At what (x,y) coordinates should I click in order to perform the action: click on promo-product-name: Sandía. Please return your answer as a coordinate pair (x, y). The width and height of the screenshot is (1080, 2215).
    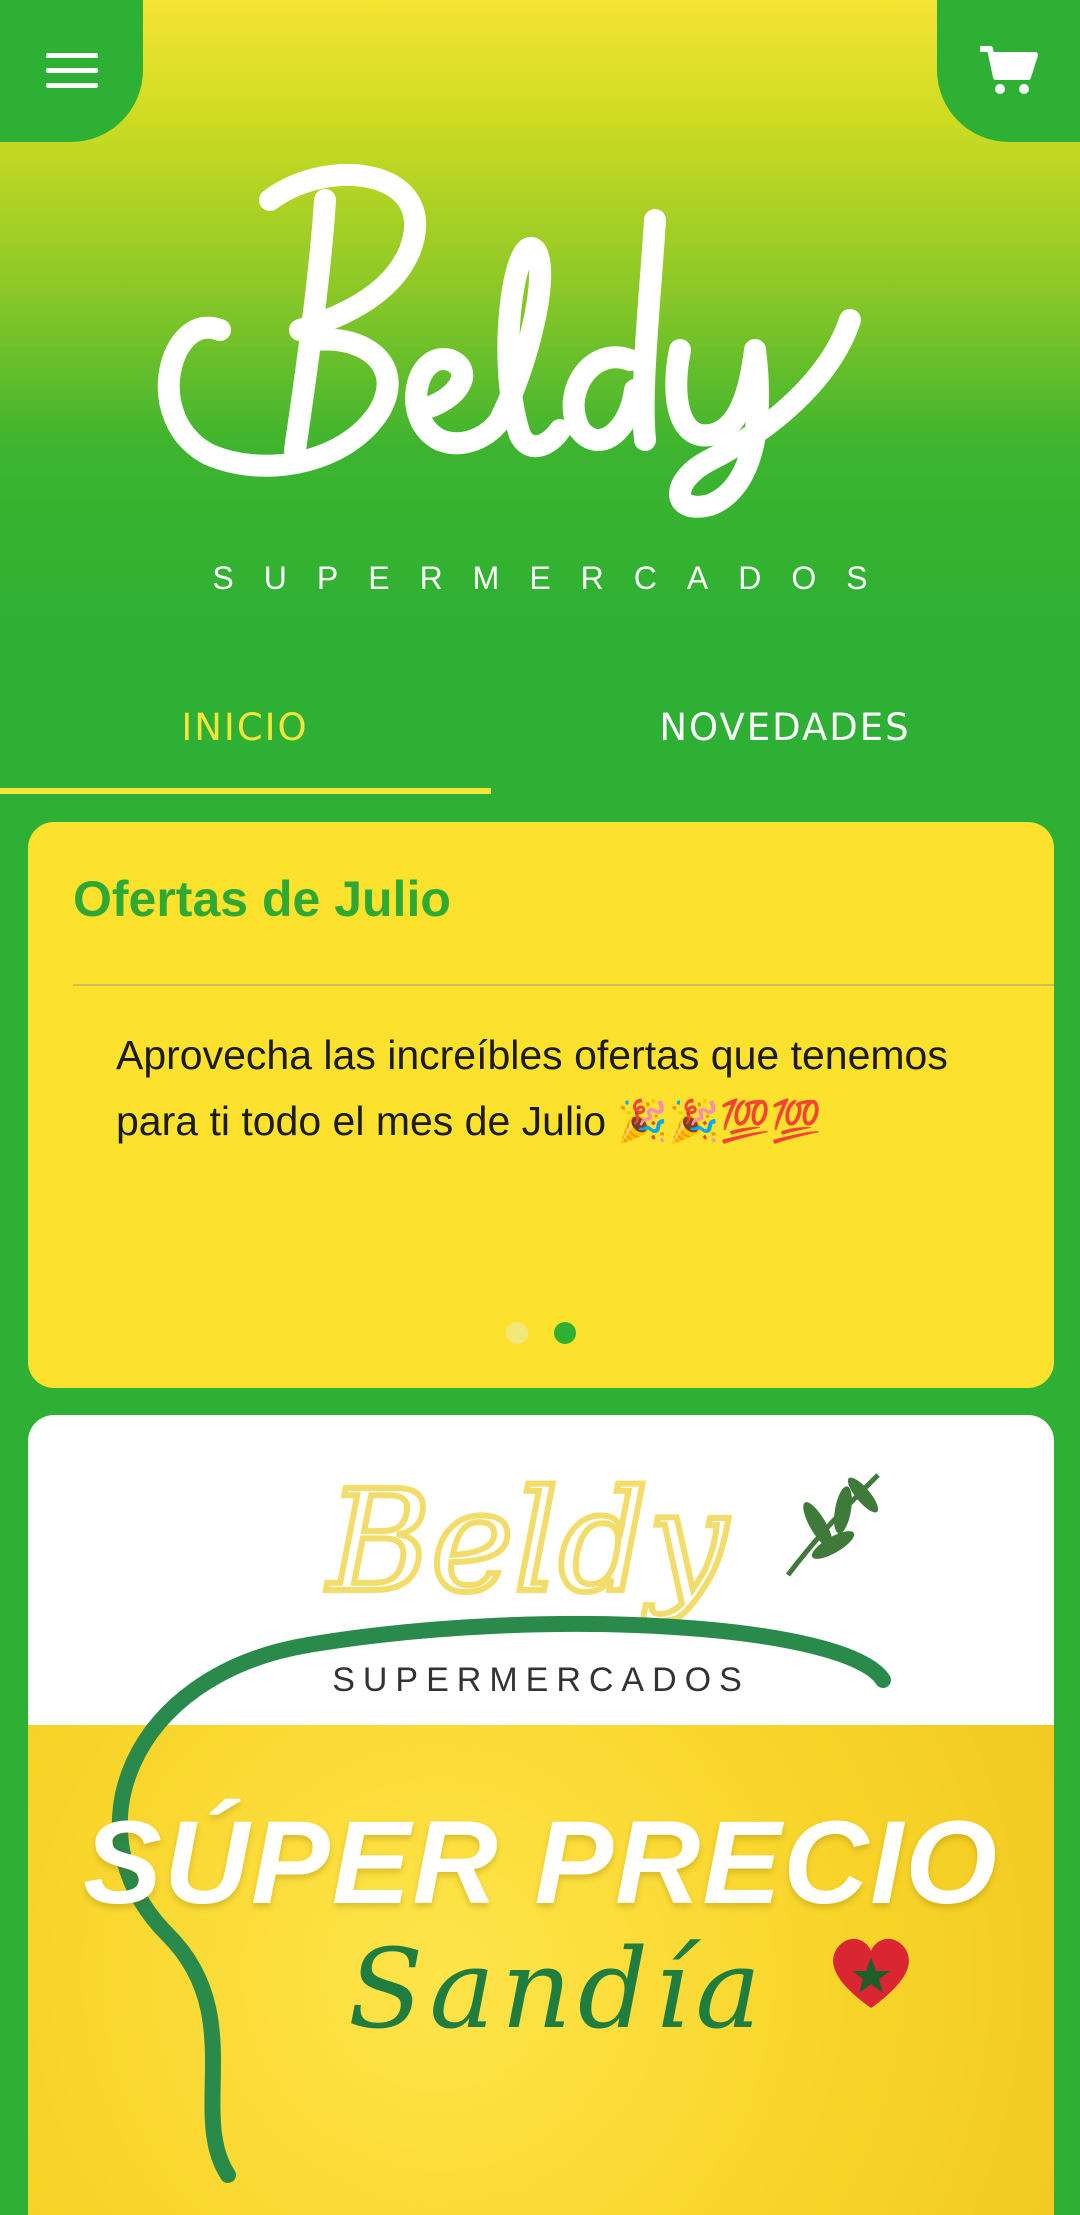
    Looking at the image, I should click on (557, 1989).